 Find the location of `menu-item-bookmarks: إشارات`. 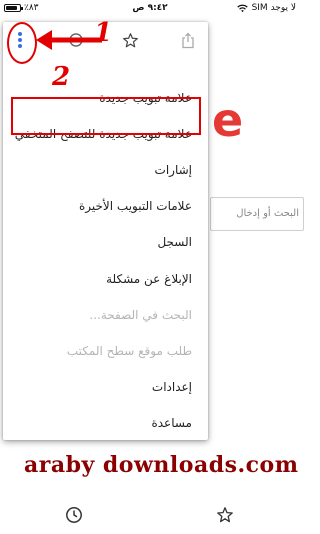

menu-item-bookmarks: إشارات is located at coordinates (105, 170).